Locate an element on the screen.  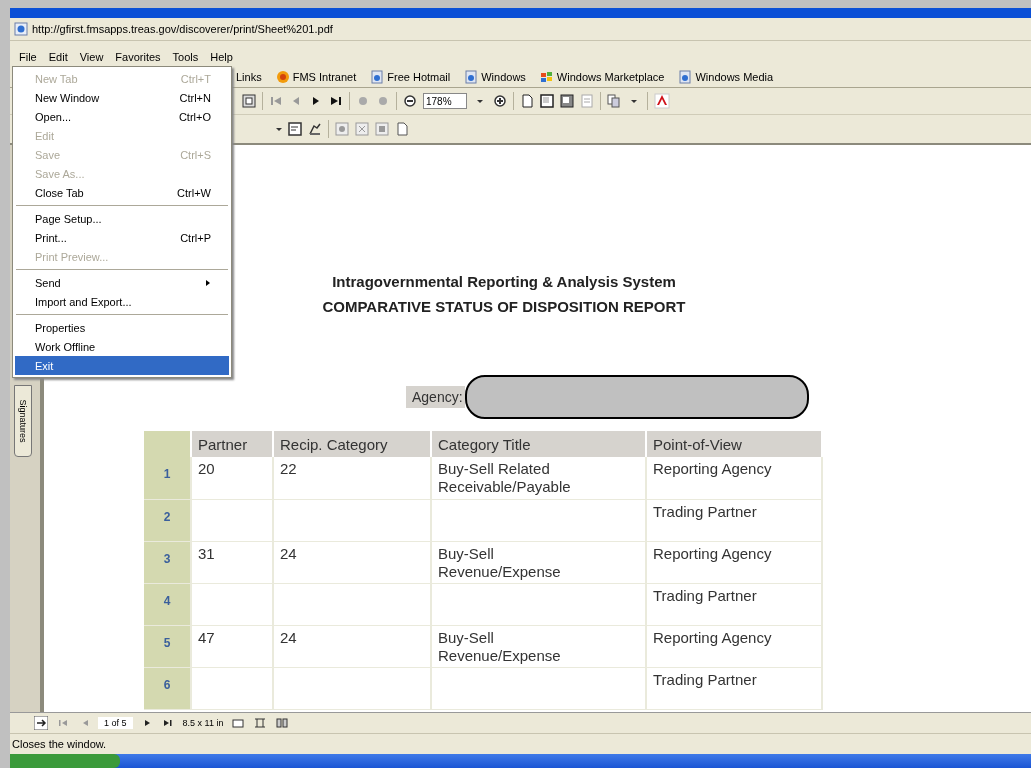
menu-item: Properties is located at coordinates (122, 327).